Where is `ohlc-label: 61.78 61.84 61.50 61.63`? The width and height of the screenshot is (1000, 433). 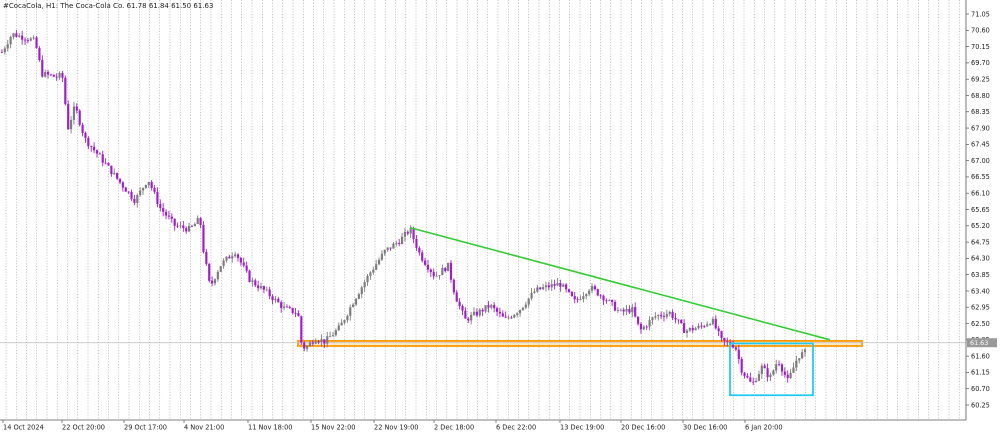 ohlc-label: 61.78 61.84 61.50 61.63 is located at coordinates (170, 6).